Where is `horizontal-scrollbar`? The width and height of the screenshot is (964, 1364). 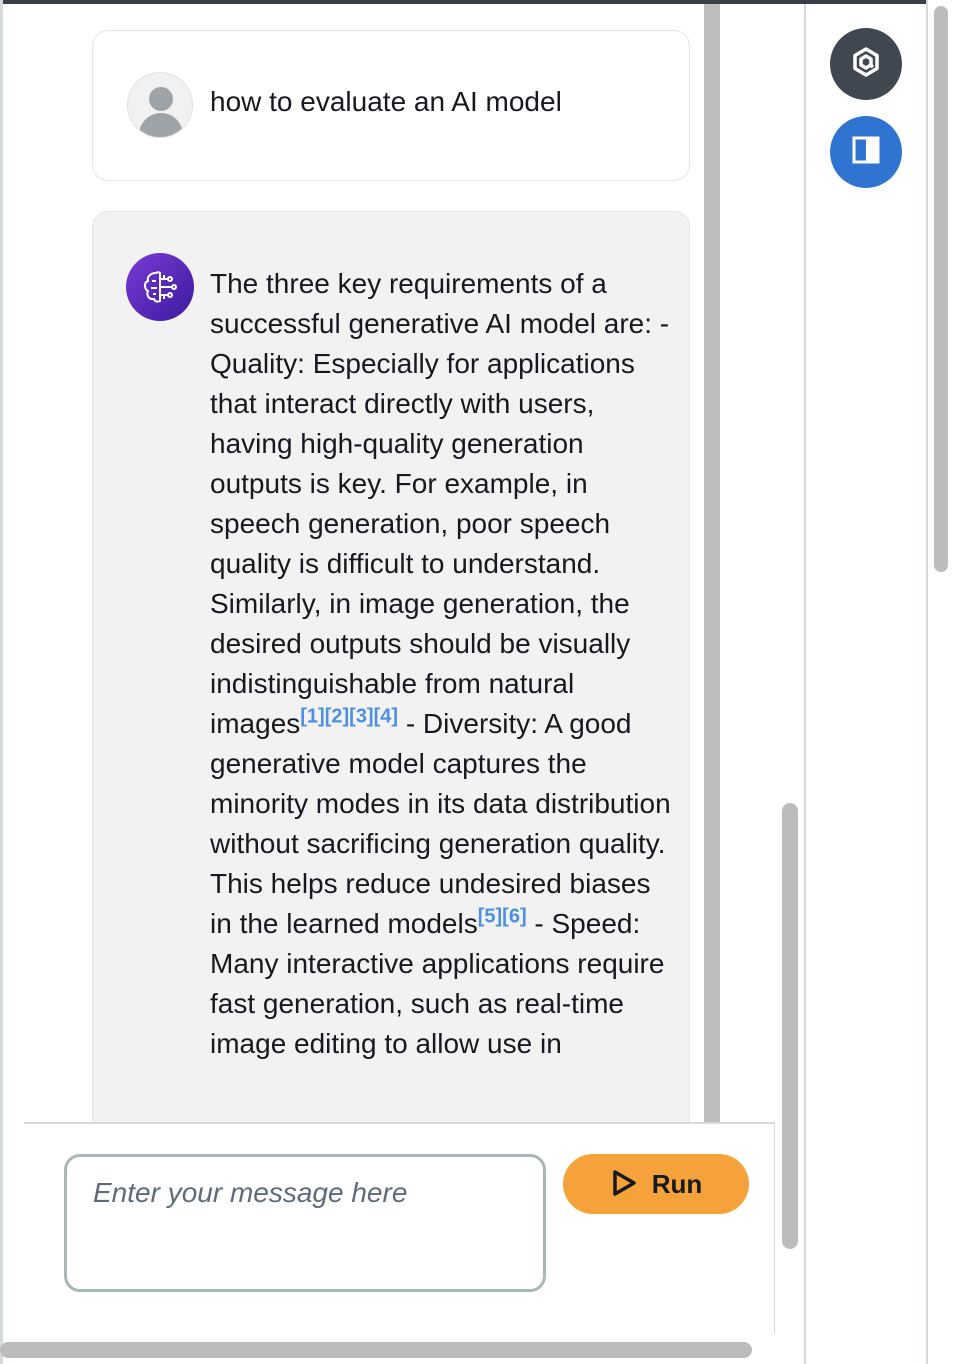 horizontal-scrollbar is located at coordinates (376, 1350).